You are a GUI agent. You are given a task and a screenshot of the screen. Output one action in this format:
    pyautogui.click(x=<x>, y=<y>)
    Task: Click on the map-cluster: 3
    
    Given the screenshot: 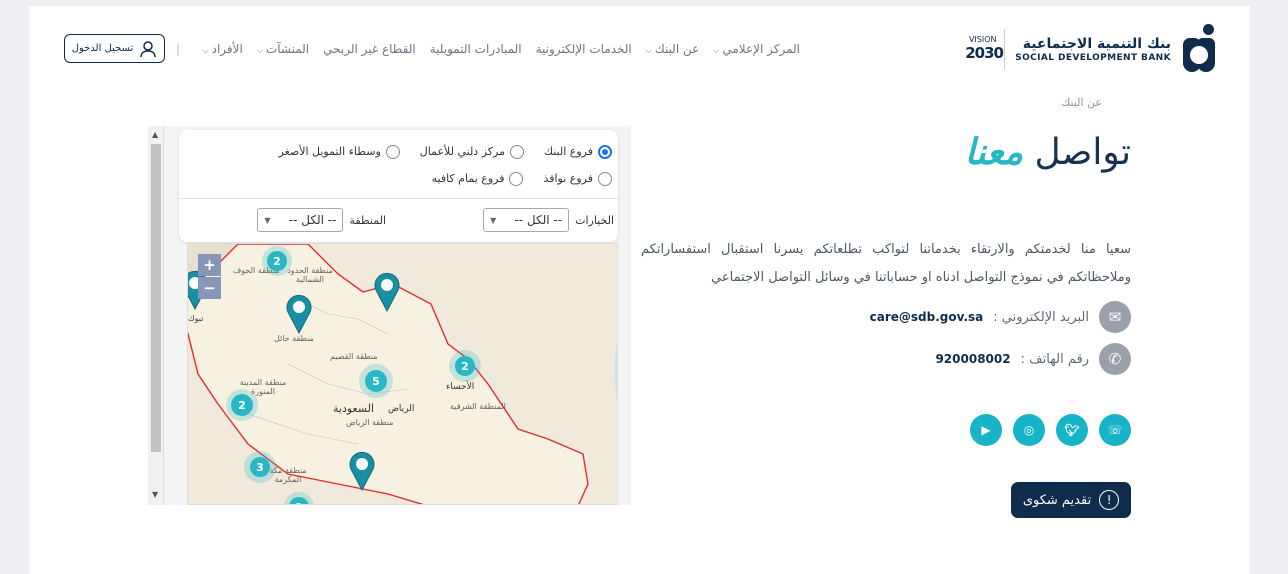 What is the action you would take?
    pyautogui.click(x=260, y=467)
    